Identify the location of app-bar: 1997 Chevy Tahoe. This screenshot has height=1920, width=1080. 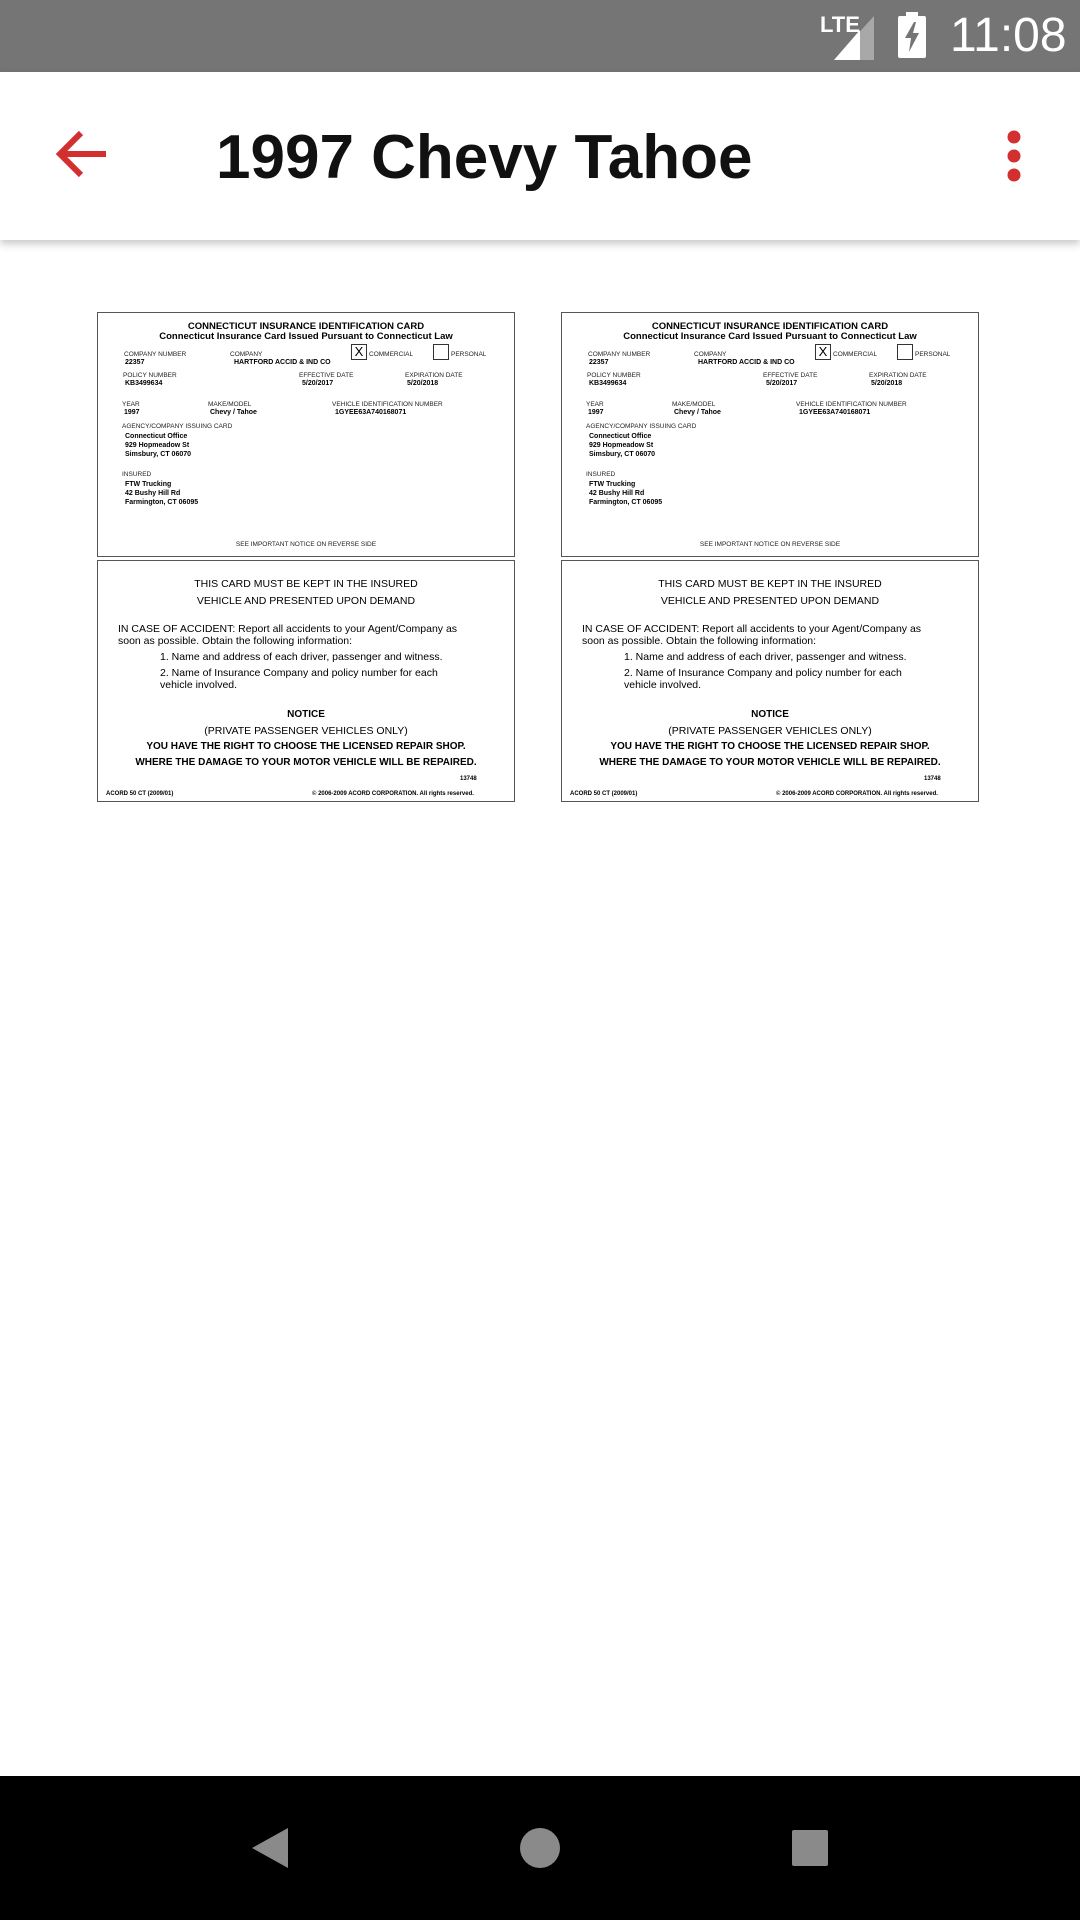
(540, 156).